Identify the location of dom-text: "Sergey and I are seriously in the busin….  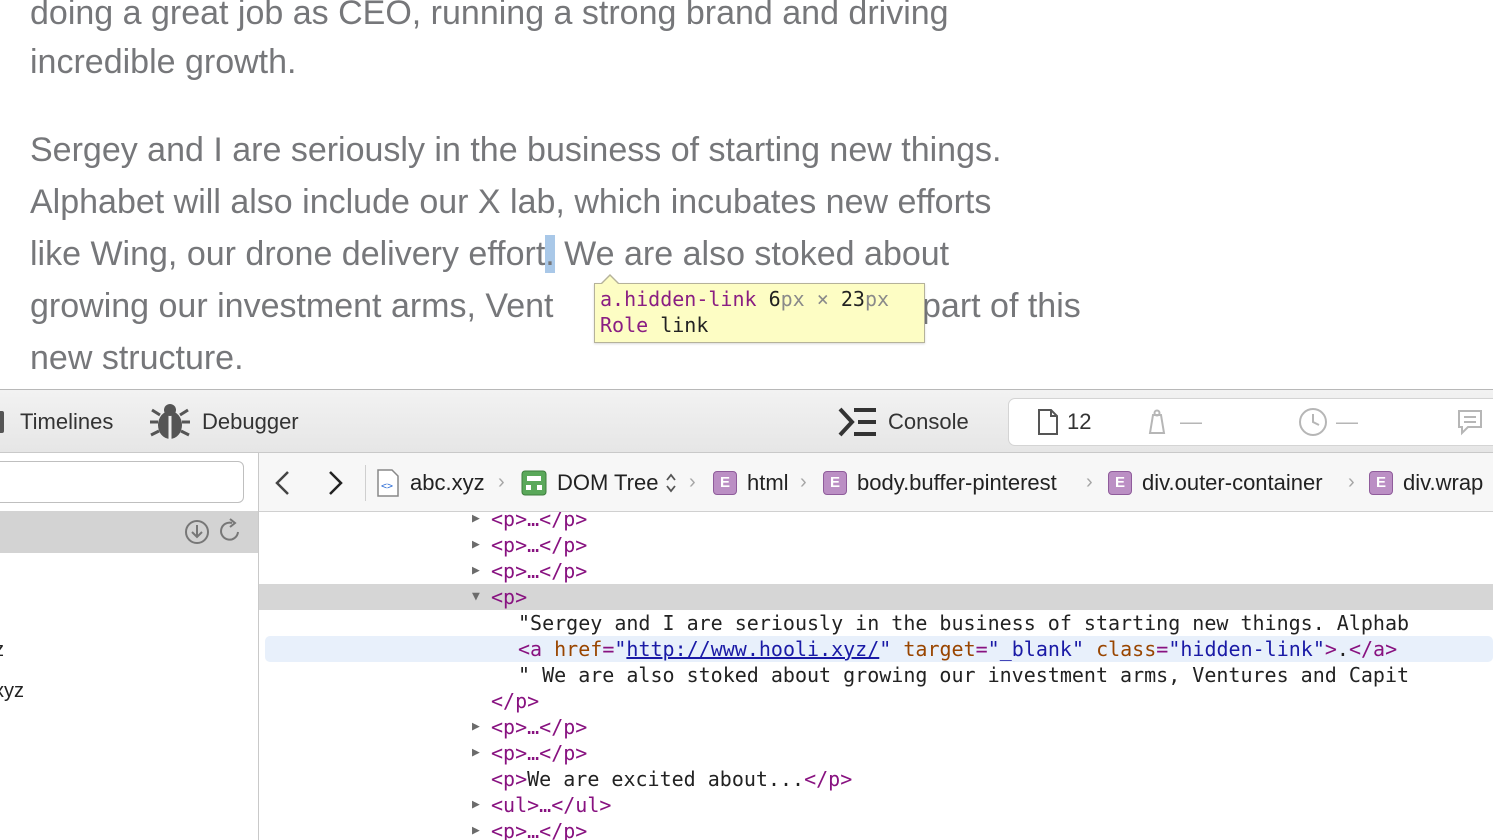
(964, 623).